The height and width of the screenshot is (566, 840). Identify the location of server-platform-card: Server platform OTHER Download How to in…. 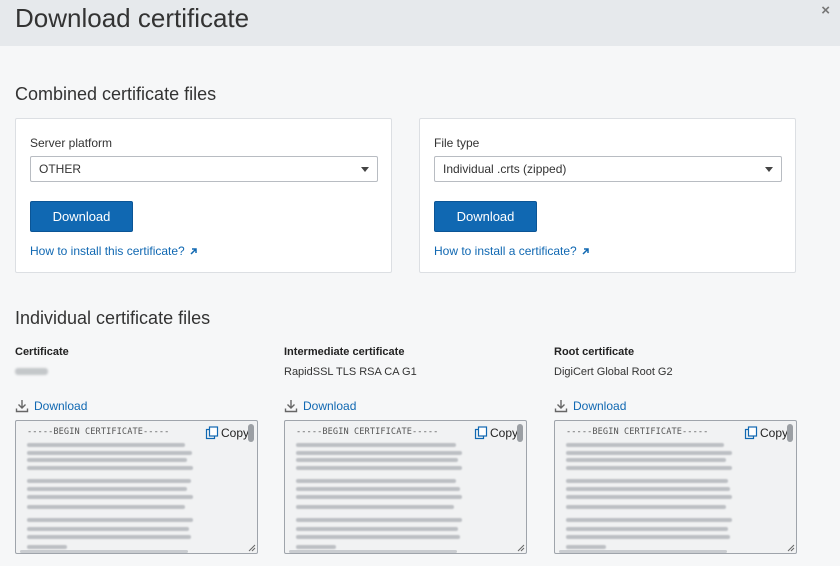
(203, 195).